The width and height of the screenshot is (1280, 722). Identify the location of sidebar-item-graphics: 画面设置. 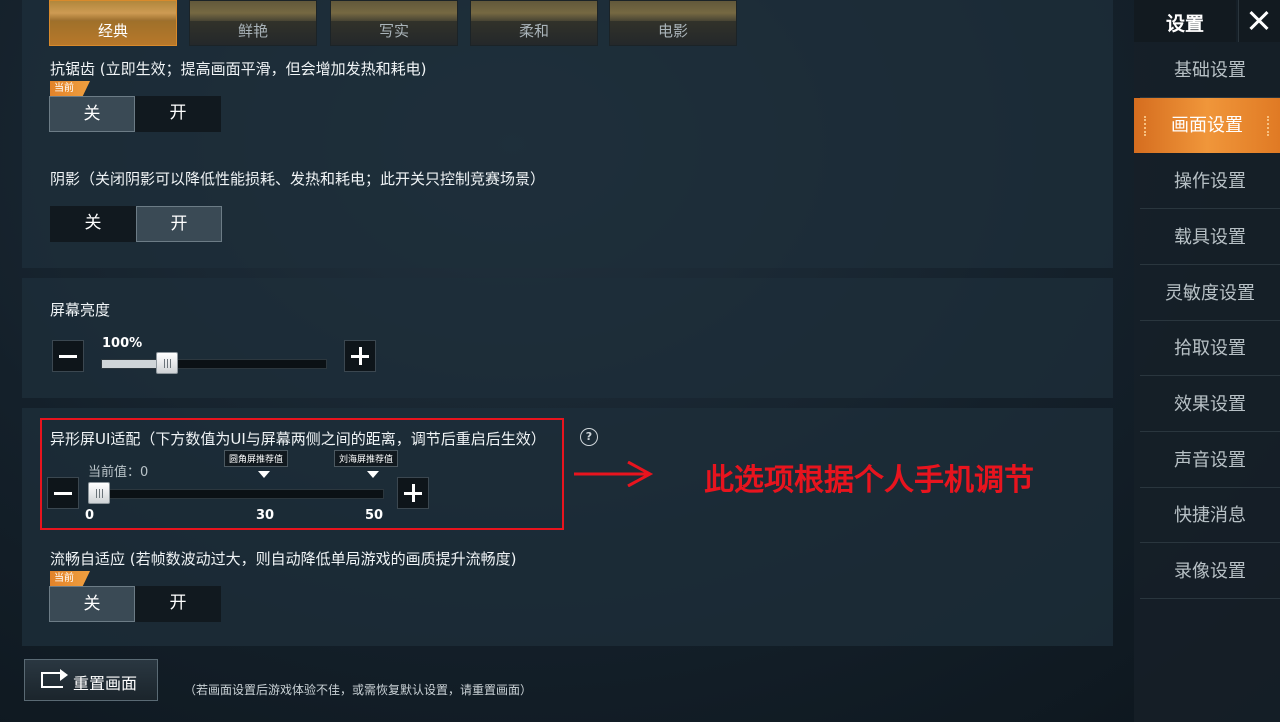
(1207, 125).